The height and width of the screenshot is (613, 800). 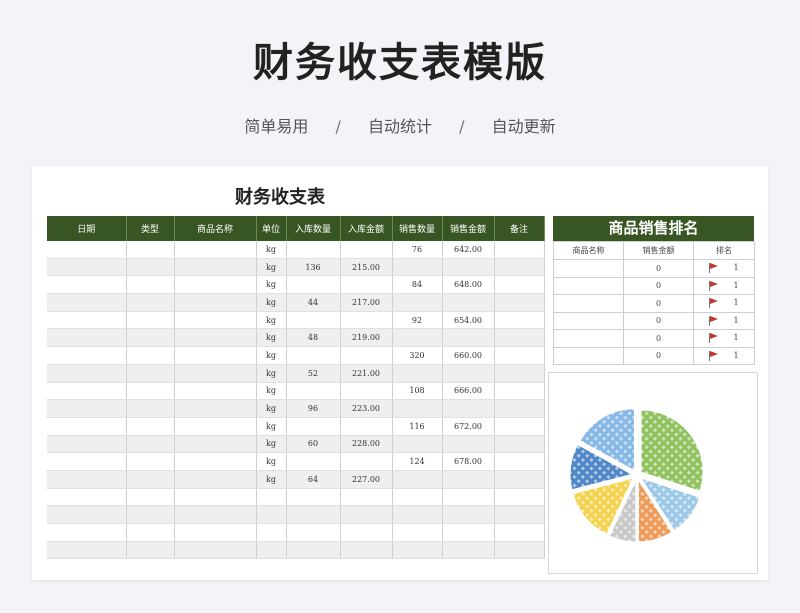 What do you see at coordinates (313, 267) in the screenshot?
I see `table-cell: 136` at bounding box center [313, 267].